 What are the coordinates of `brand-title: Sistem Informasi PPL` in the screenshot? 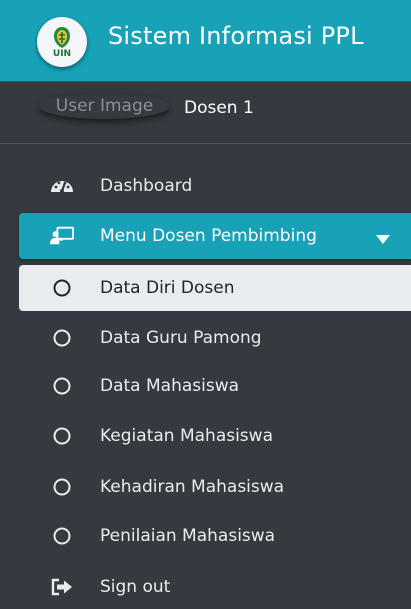 It's located at (236, 36).